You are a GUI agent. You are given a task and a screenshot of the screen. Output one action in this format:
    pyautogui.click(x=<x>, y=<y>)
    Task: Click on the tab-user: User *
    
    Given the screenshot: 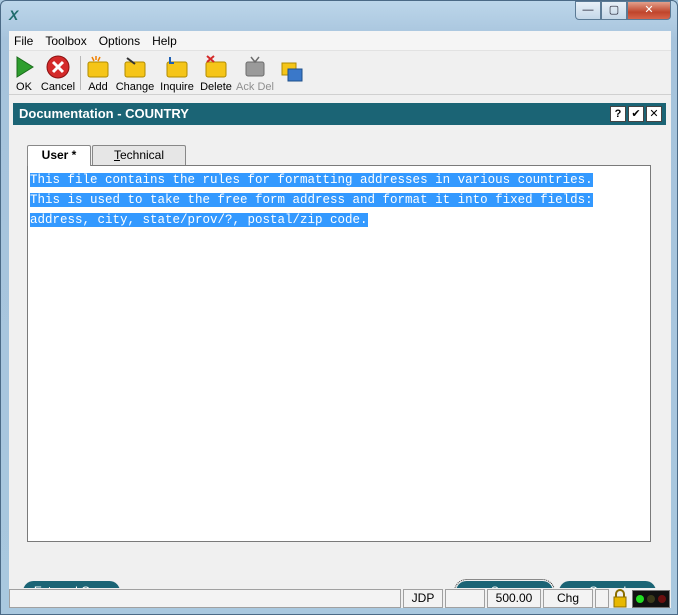 What is the action you would take?
    pyautogui.click(x=59, y=155)
    